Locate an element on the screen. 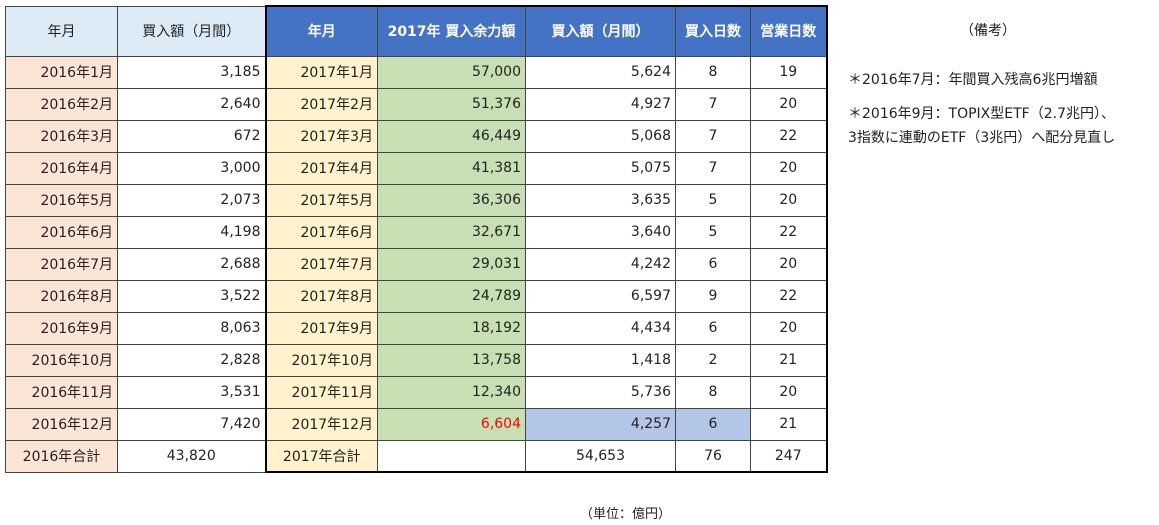  total-label-2016: 2016年合計 is located at coordinates (61, 456).